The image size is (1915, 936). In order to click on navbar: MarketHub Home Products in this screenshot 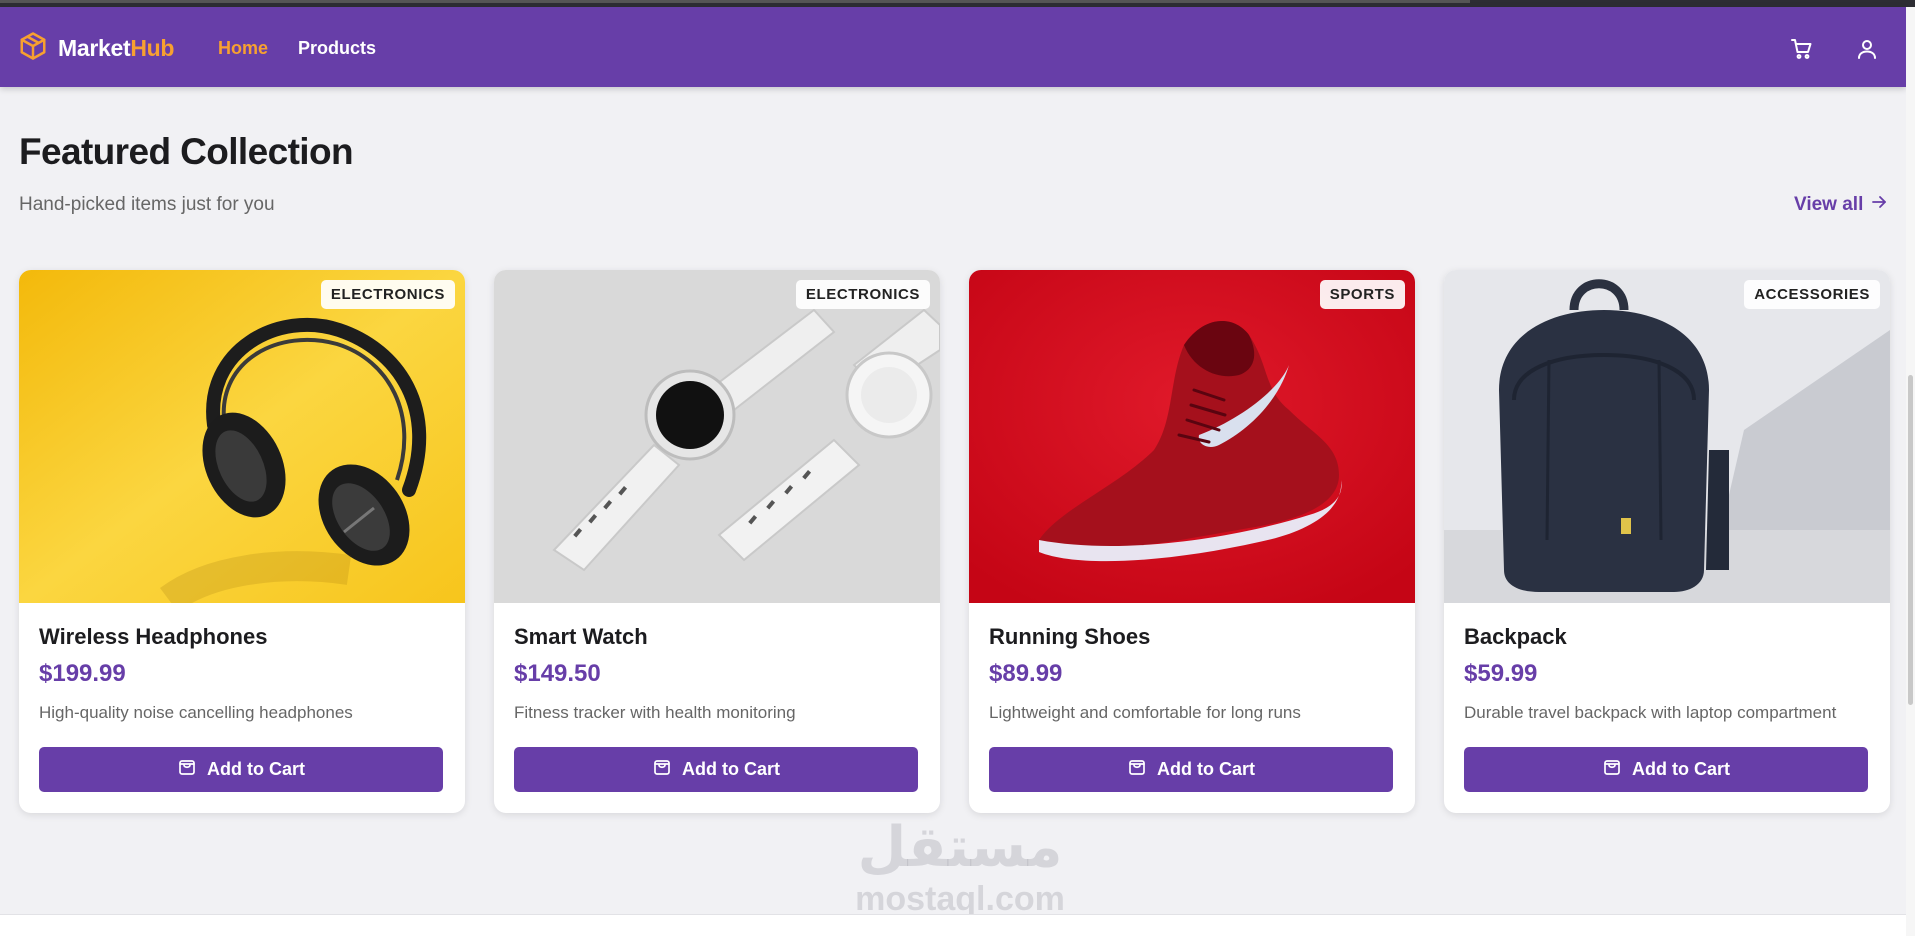, I will do `click(953, 47)`.